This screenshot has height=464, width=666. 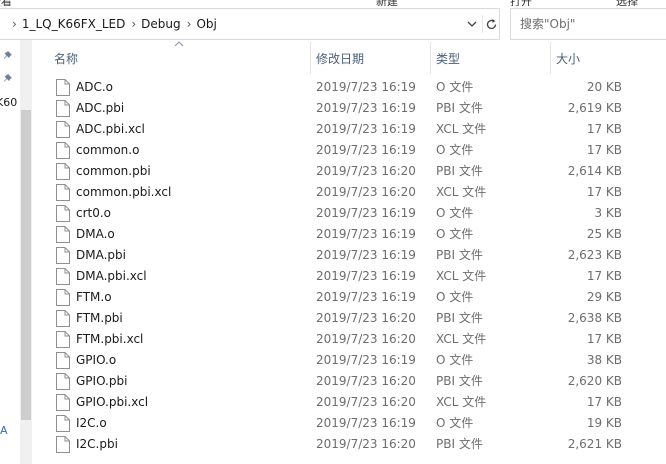 I want to click on file-row: ADC.pbi.xcl 2019/7/23 16:19 XCL 文件 17 KB, so click(x=349, y=129).